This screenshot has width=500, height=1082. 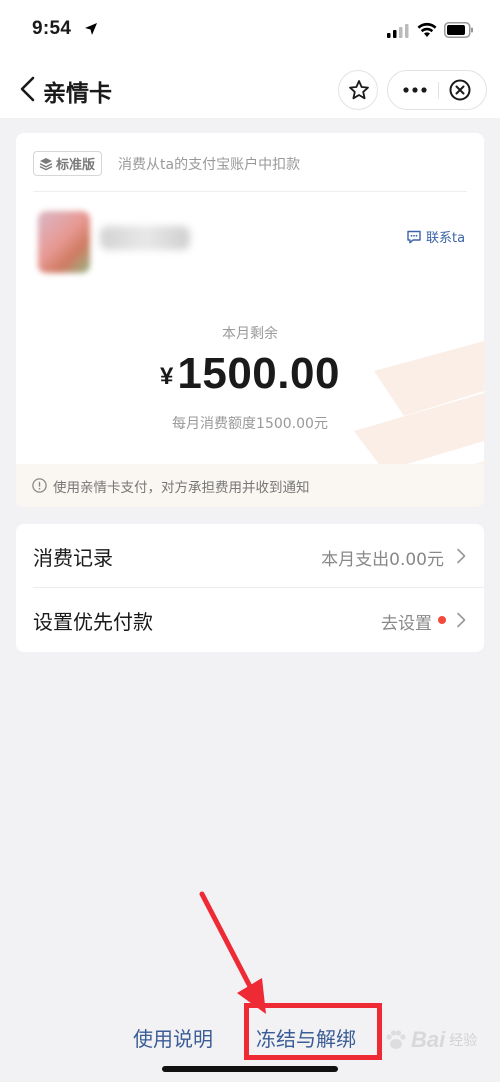 I want to click on capsule-divider, so click(x=438, y=90).